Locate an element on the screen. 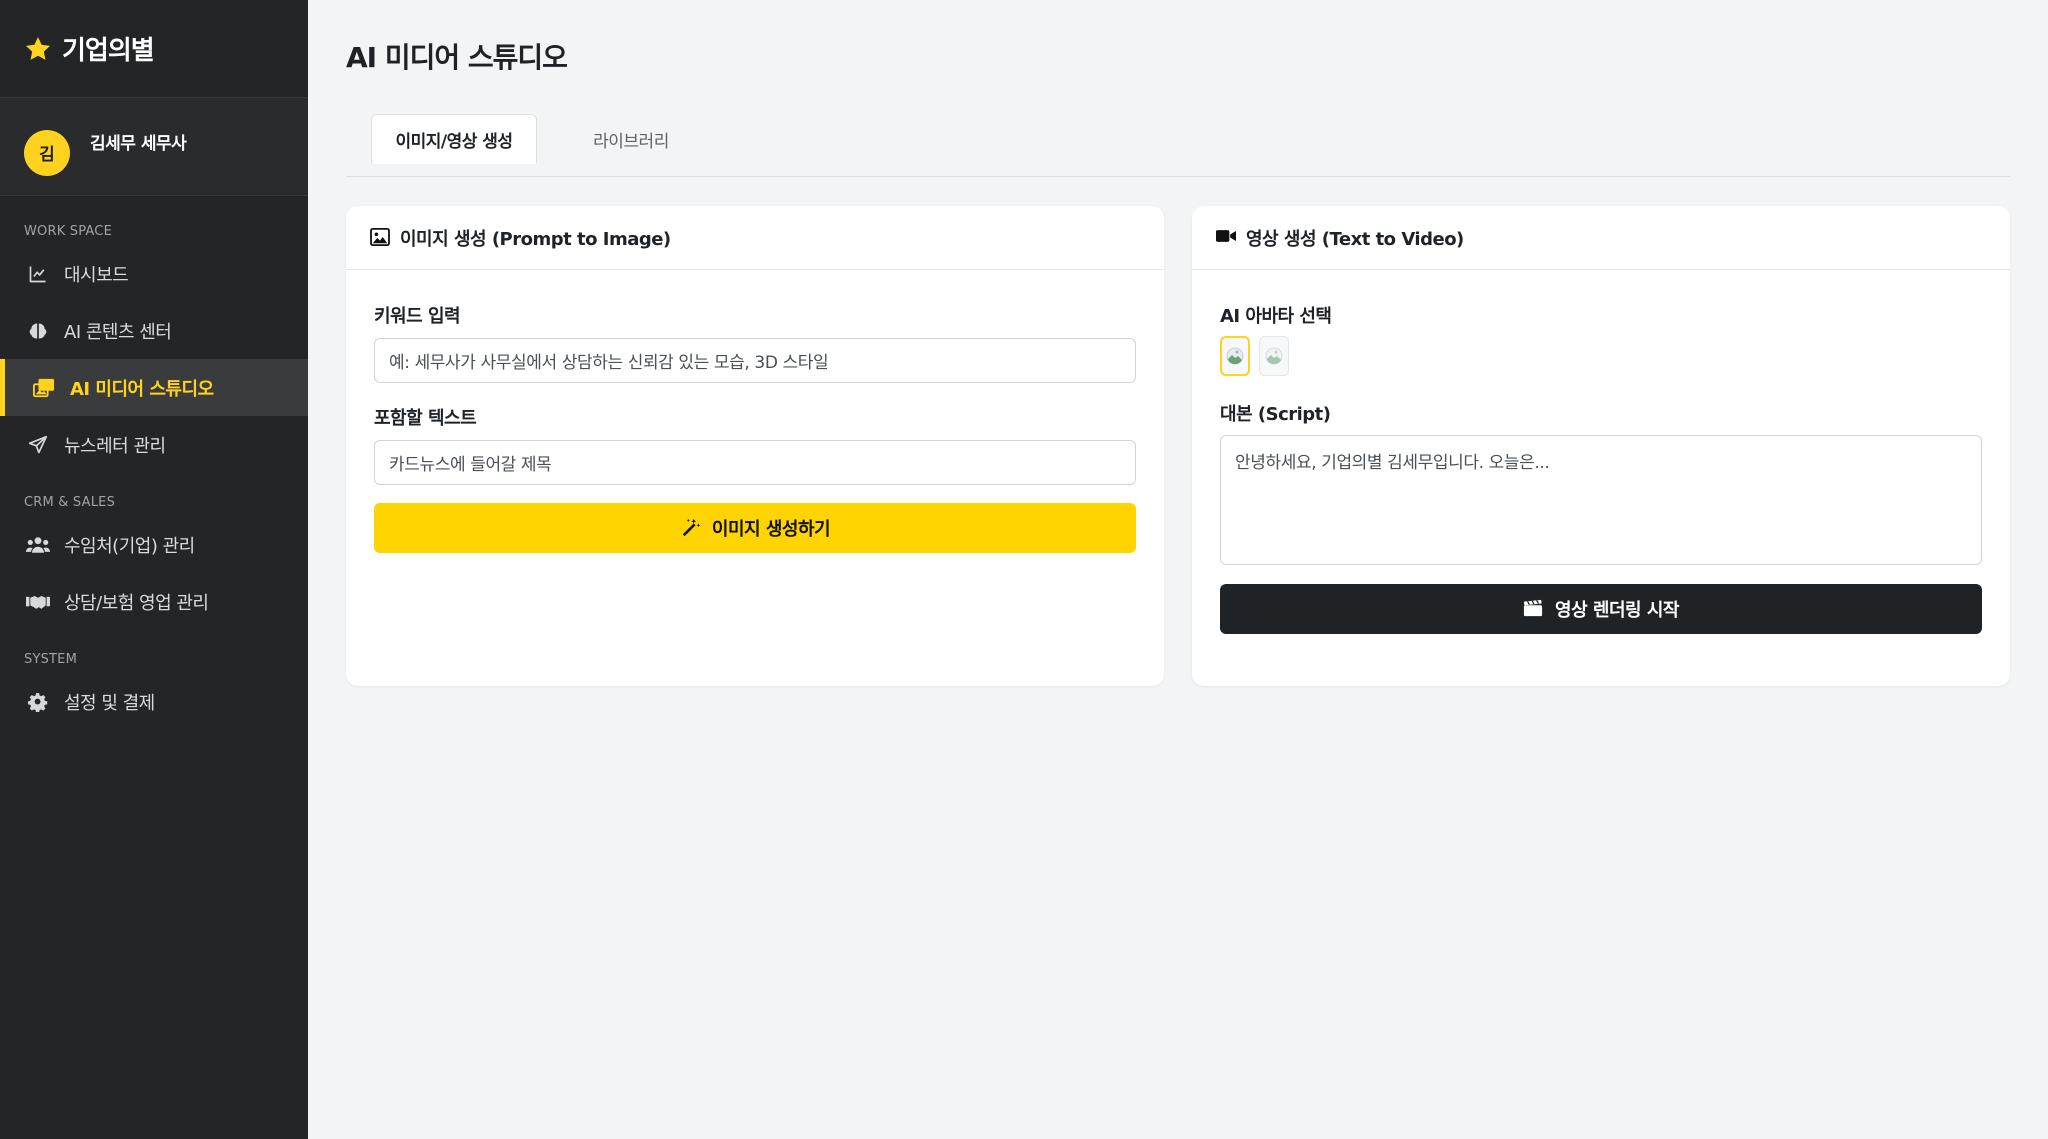  brain-icon is located at coordinates (38, 331).